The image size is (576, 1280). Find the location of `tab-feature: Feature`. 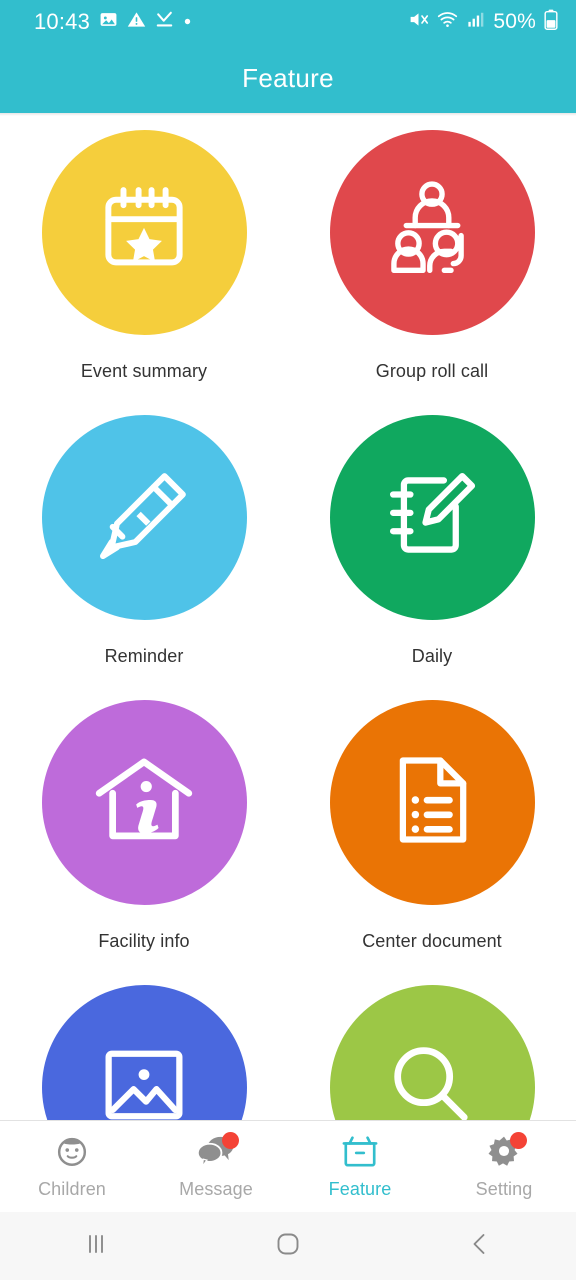

tab-feature: Feature is located at coordinates (360, 1166).